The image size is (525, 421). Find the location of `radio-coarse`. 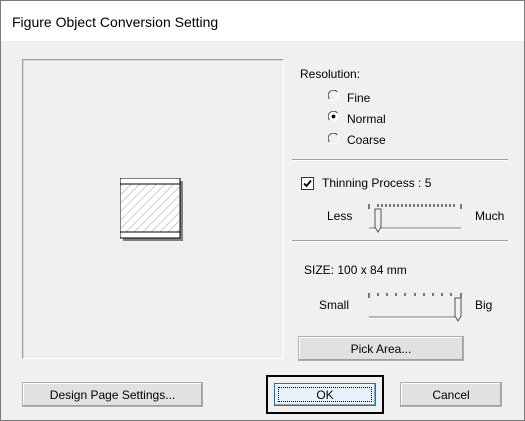

radio-coarse is located at coordinates (333, 138).